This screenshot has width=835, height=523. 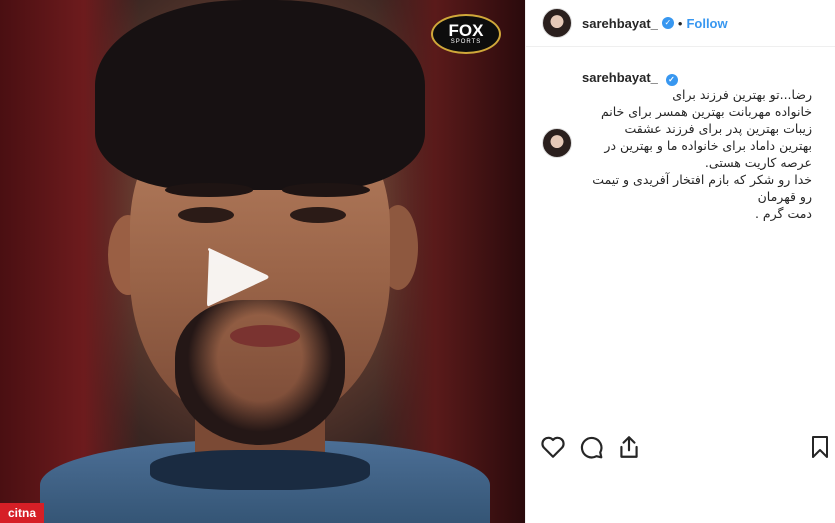 What do you see at coordinates (687, 448) in the screenshot?
I see `action-bar` at bounding box center [687, 448].